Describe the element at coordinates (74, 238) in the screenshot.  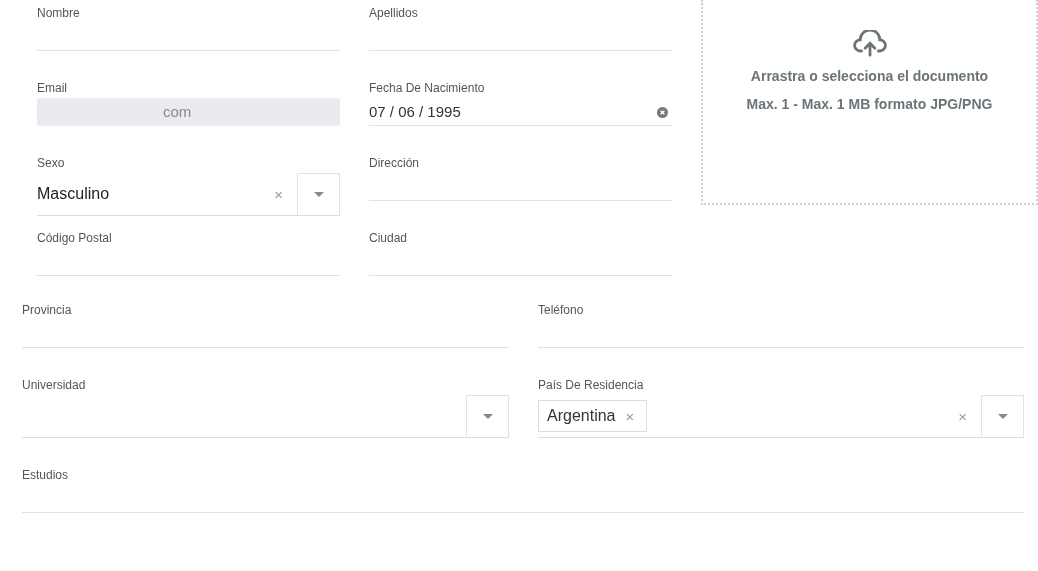
I see `field-label: Código Postal` at that location.